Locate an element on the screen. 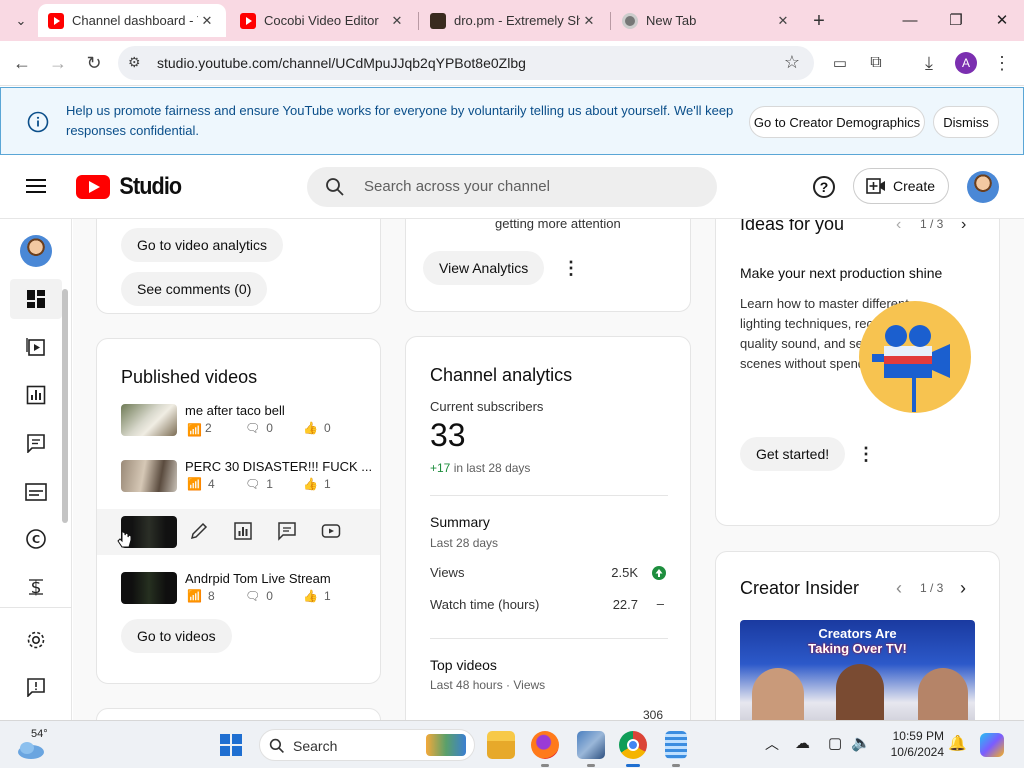  sidebar-item-feedback is located at coordinates (36, 687).